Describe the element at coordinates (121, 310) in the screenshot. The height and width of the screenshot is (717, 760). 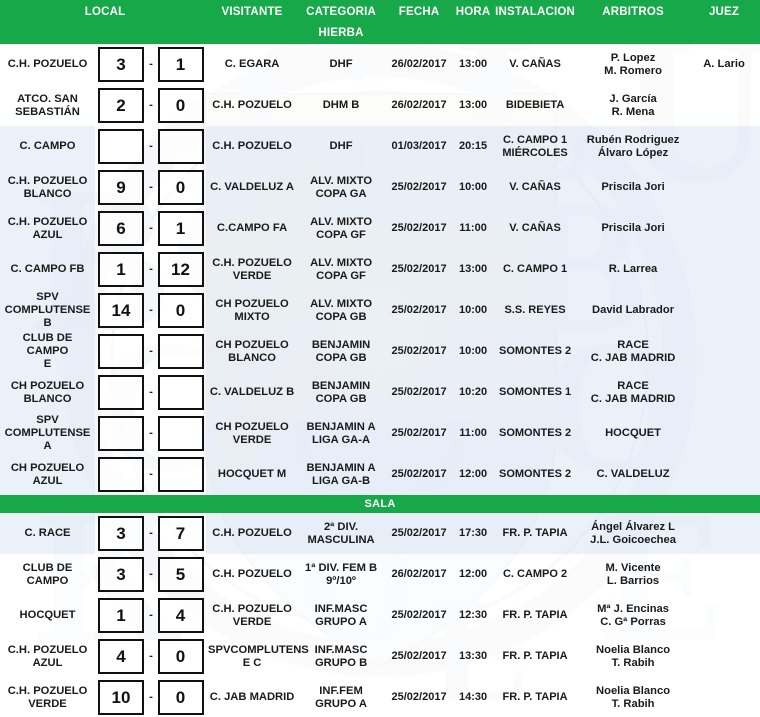
I see `score-home-box: 14` at that location.